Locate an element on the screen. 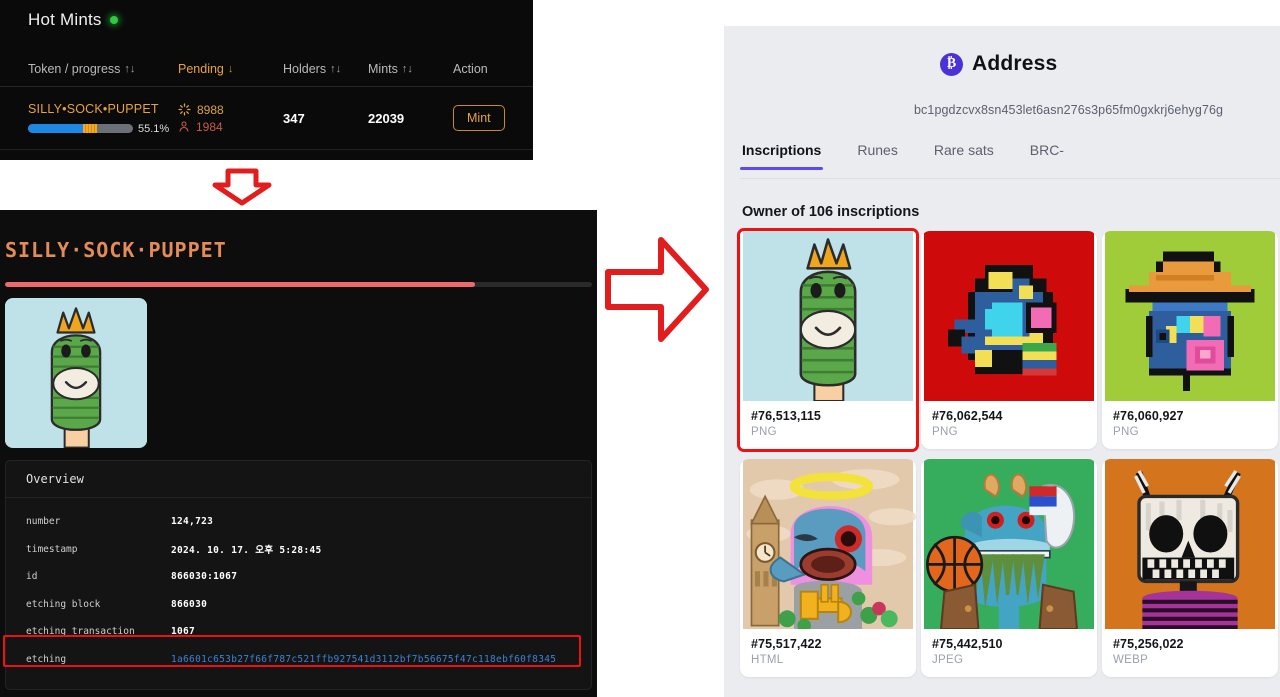  progress-segment-pending is located at coordinates (90, 128).